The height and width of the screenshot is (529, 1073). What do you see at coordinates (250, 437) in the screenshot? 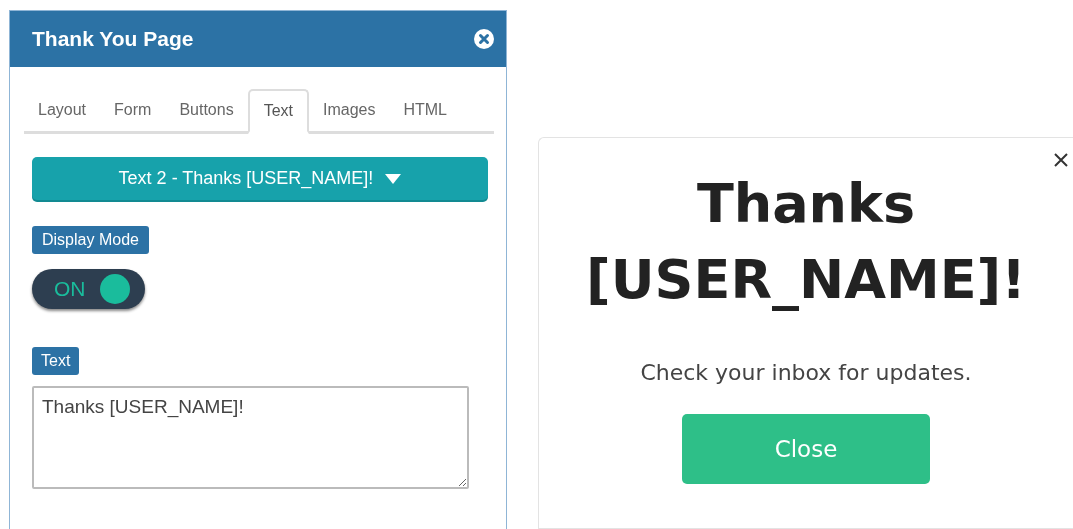
I see `text-input-field: Thanks [USER_NAME]!` at bounding box center [250, 437].